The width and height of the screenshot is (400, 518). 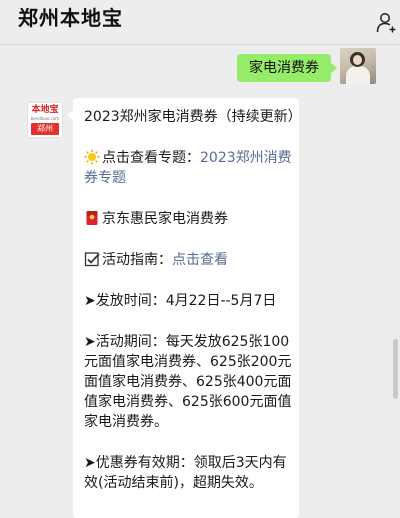 I want to click on jd-line: 京东惠民家电消费券, so click(x=190, y=219).